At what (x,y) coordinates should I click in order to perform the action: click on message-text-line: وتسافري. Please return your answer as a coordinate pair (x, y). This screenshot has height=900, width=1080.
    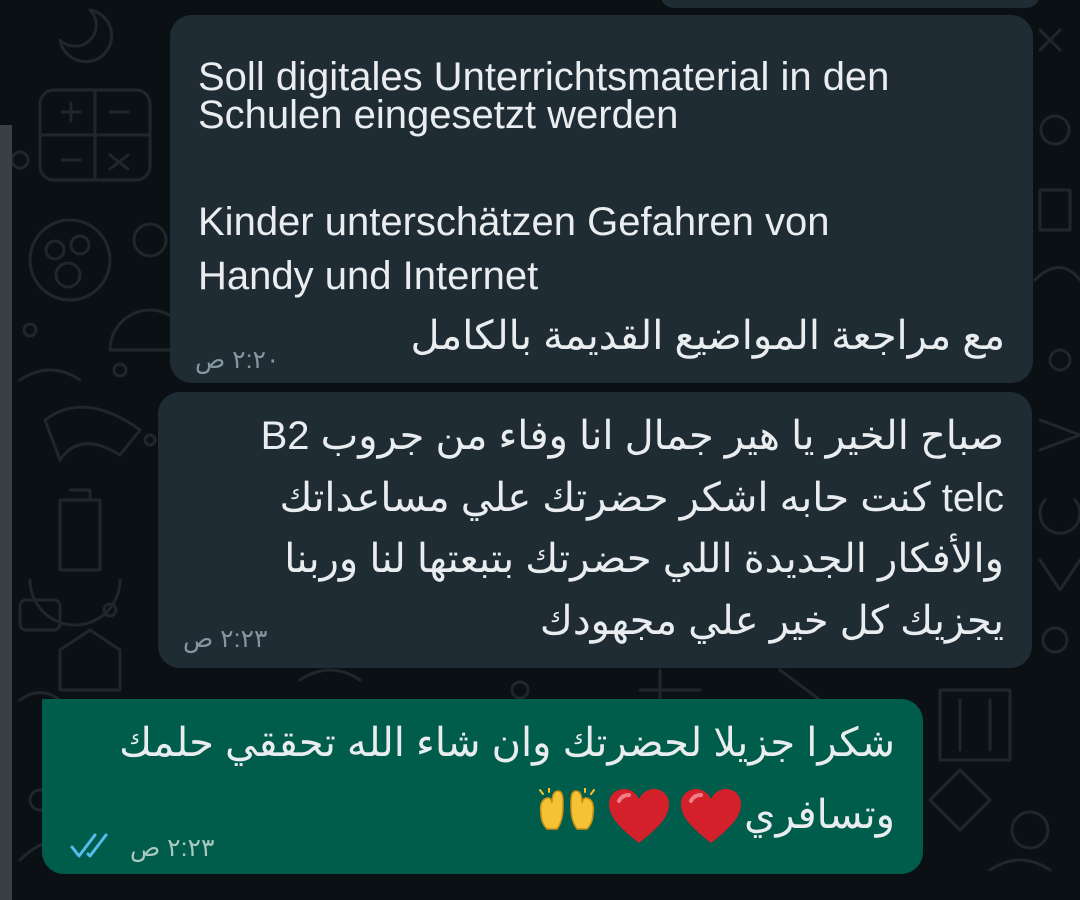
    Looking at the image, I should click on (819, 815).